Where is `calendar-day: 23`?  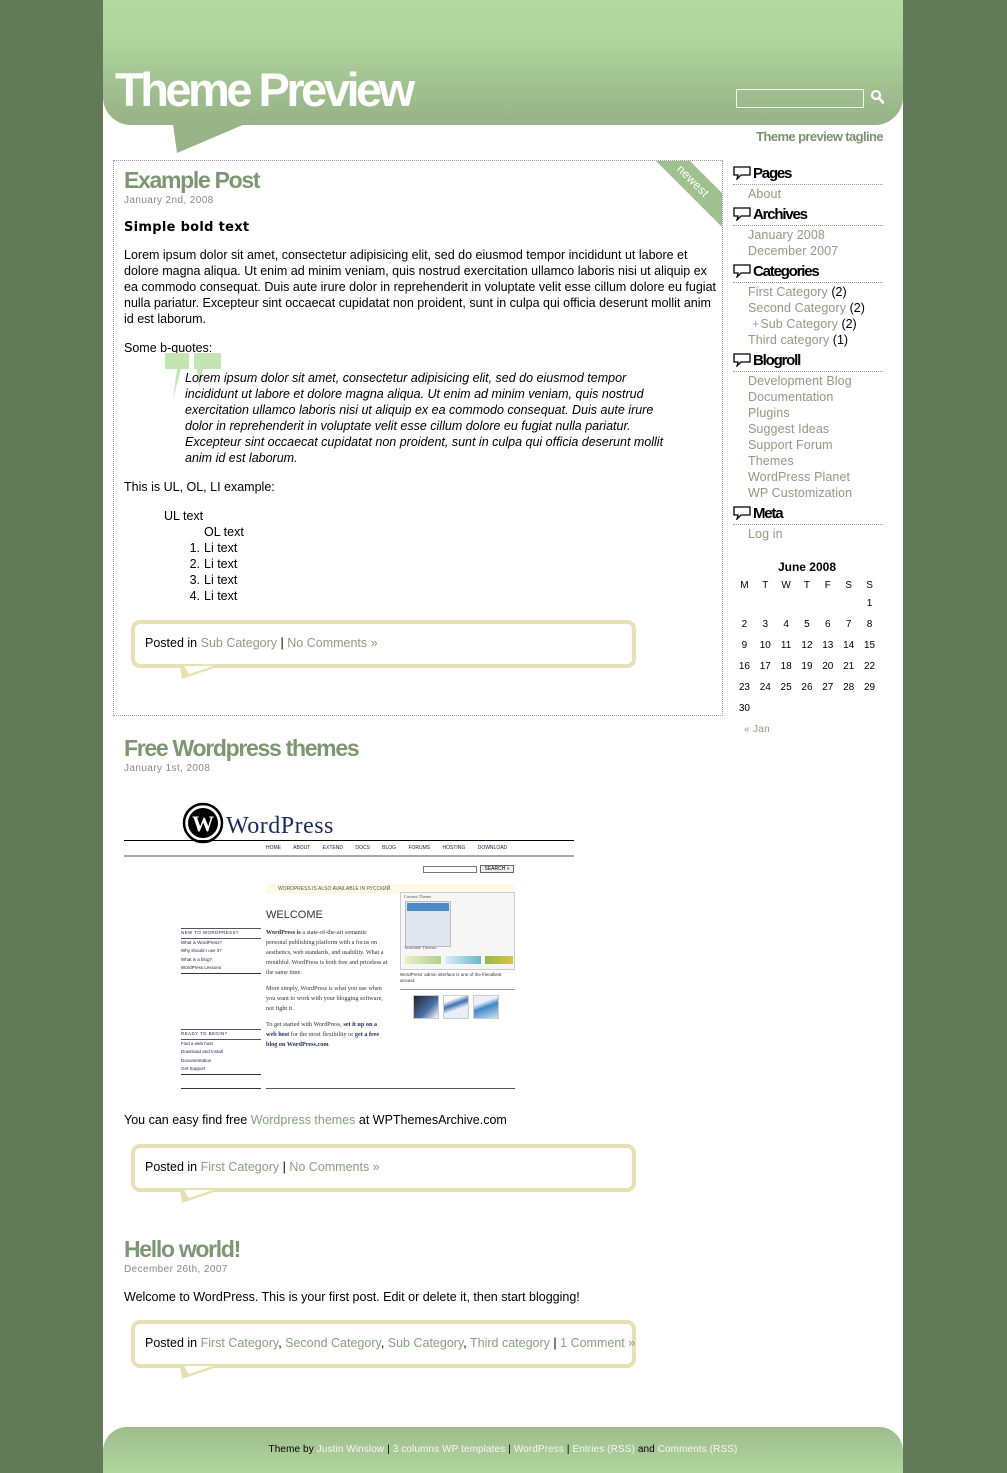
calendar-day: 23 is located at coordinates (744, 687).